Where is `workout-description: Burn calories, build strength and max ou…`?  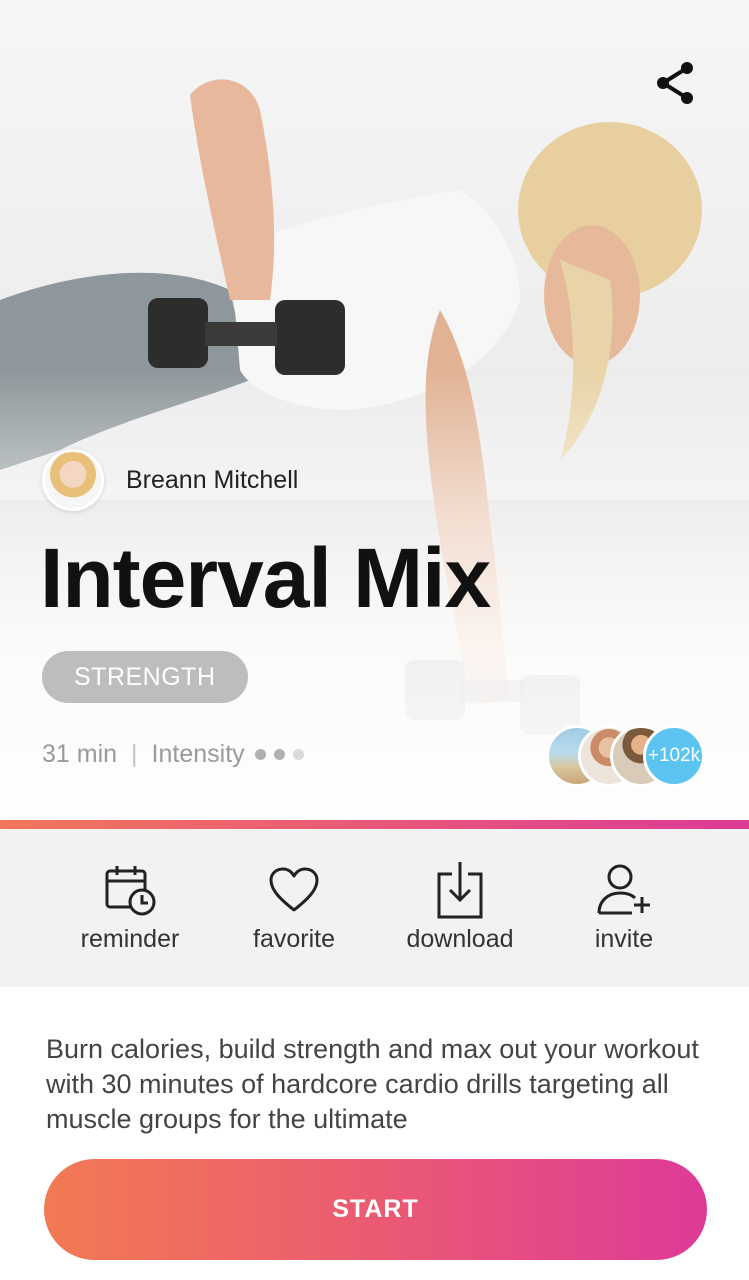
workout-description: Burn calories, build strength and max ou… is located at coordinates (372, 1084).